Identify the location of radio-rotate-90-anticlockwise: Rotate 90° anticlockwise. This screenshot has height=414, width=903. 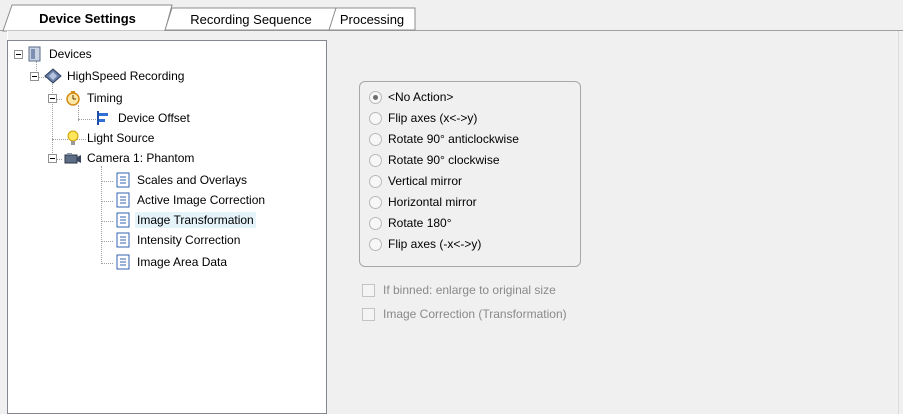
(444, 139).